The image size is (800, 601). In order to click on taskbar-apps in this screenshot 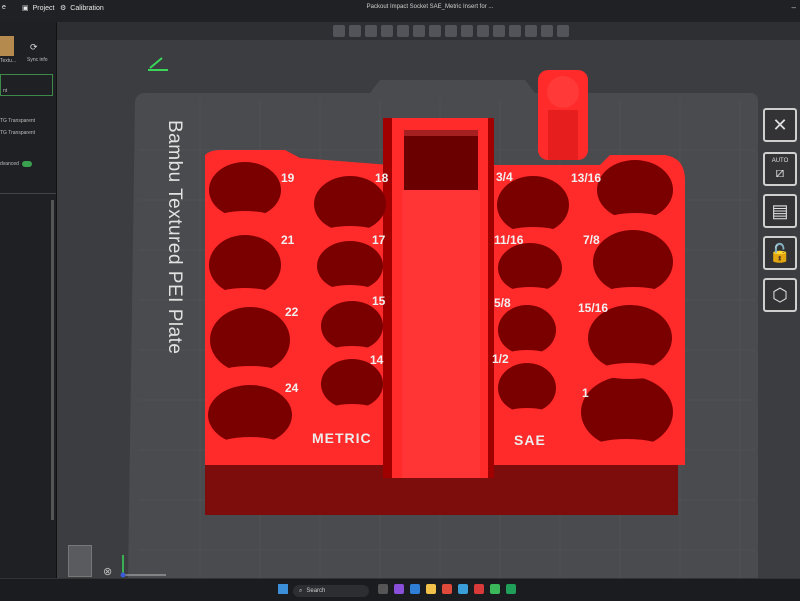, I will do `click(447, 589)`.